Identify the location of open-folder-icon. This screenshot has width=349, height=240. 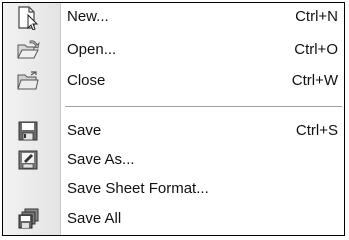
(28, 50).